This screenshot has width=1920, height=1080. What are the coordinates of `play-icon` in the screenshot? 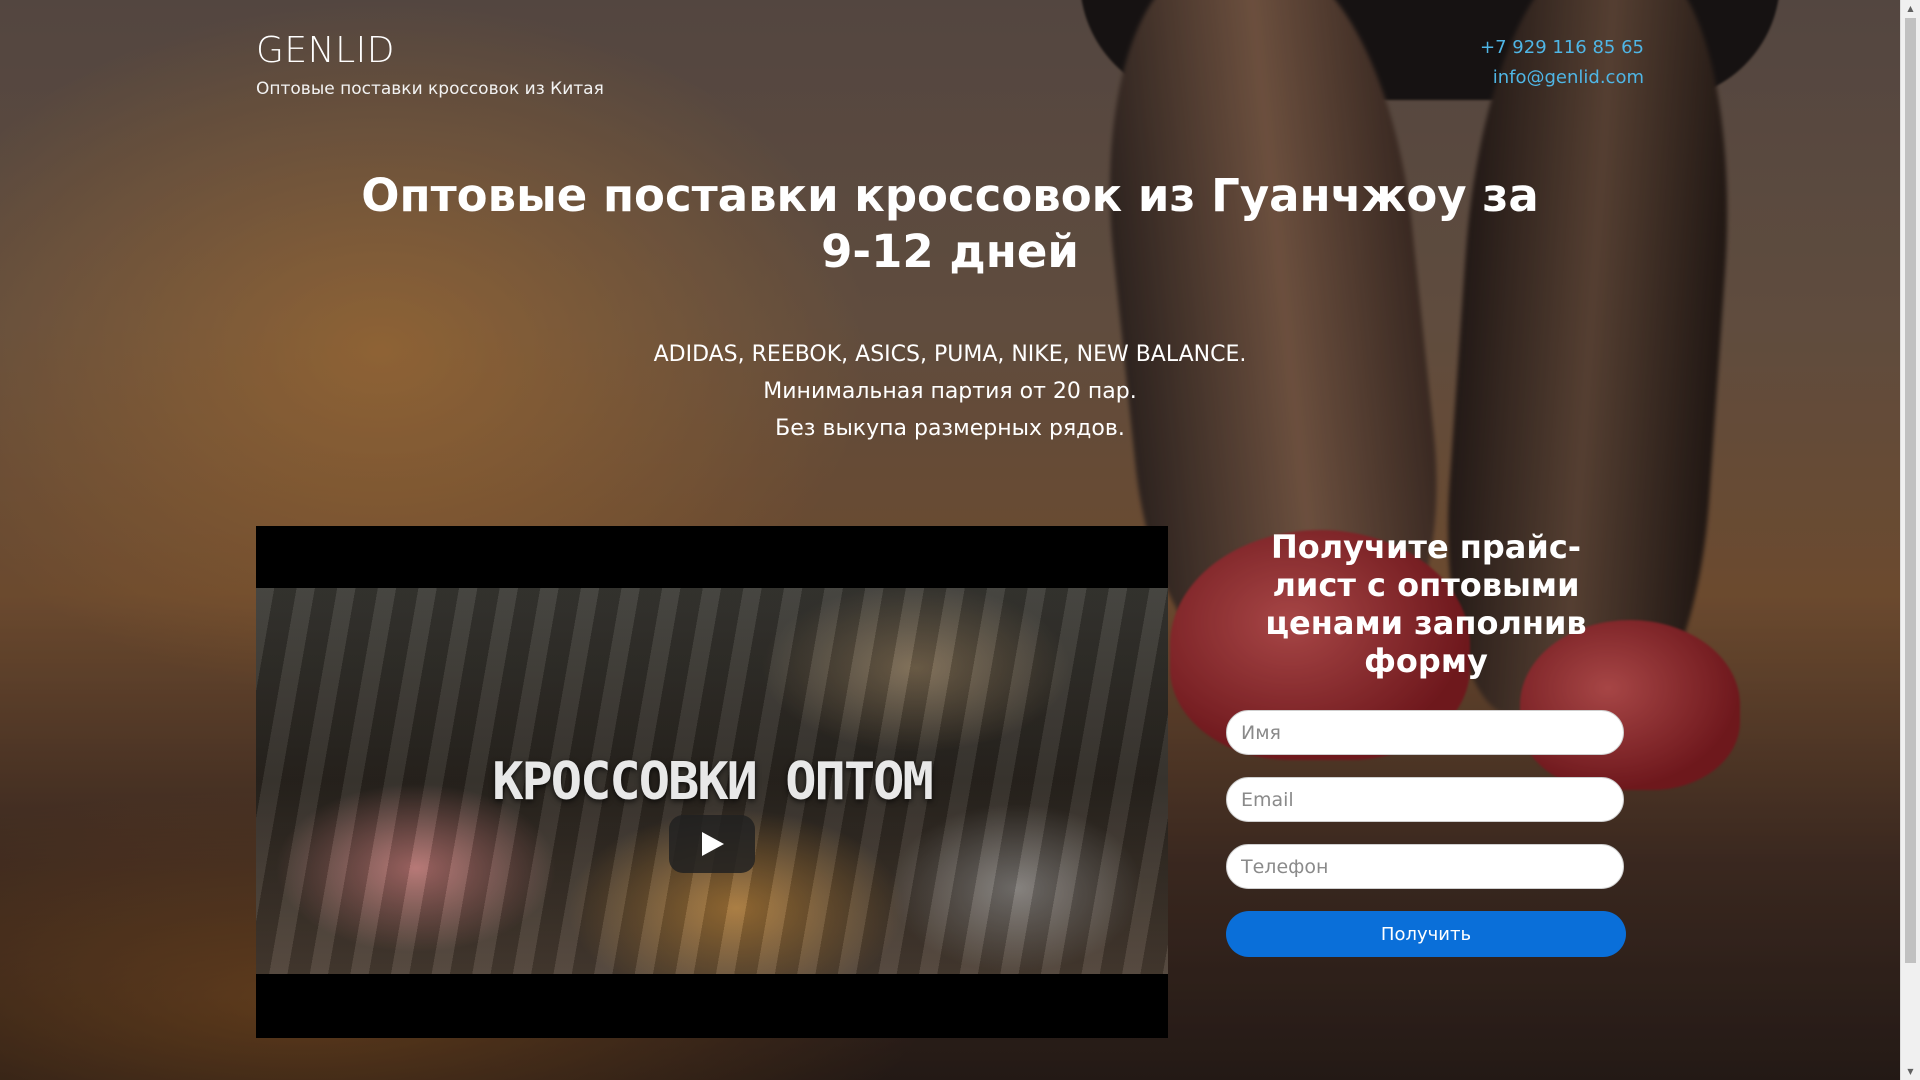 It's located at (713, 844).